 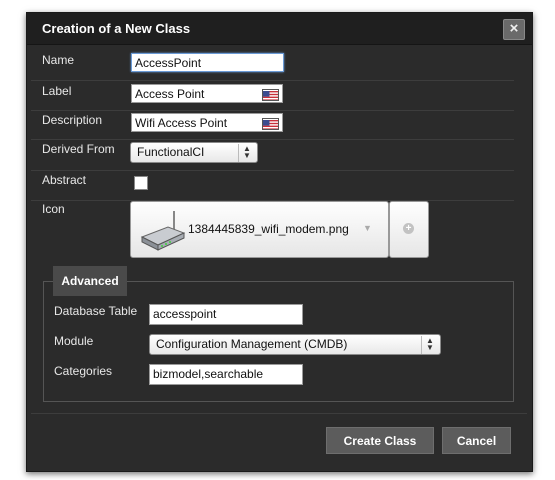 What do you see at coordinates (207, 62) in the screenshot?
I see `name-input: AccessPoint` at bounding box center [207, 62].